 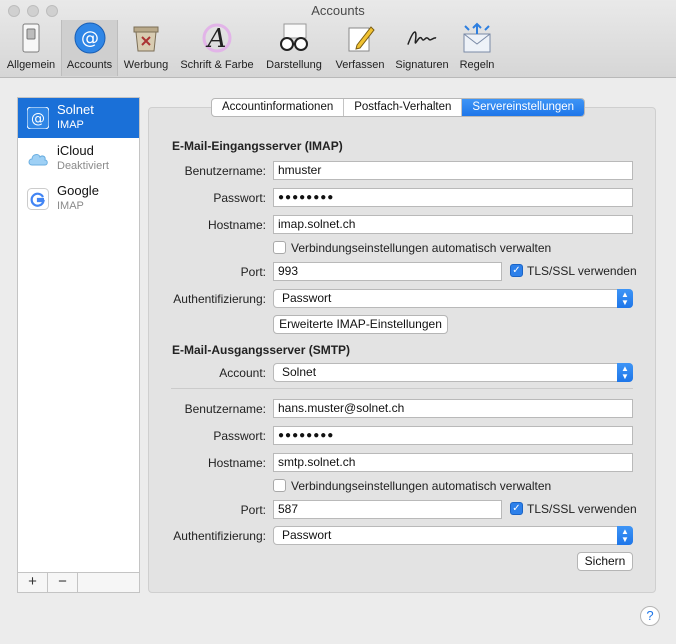 What do you see at coordinates (261, 350) in the screenshot?
I see `outgoing-section-title: E-Mail-Ausgangsserver (SMTP)` at bounding box center [261, 350].